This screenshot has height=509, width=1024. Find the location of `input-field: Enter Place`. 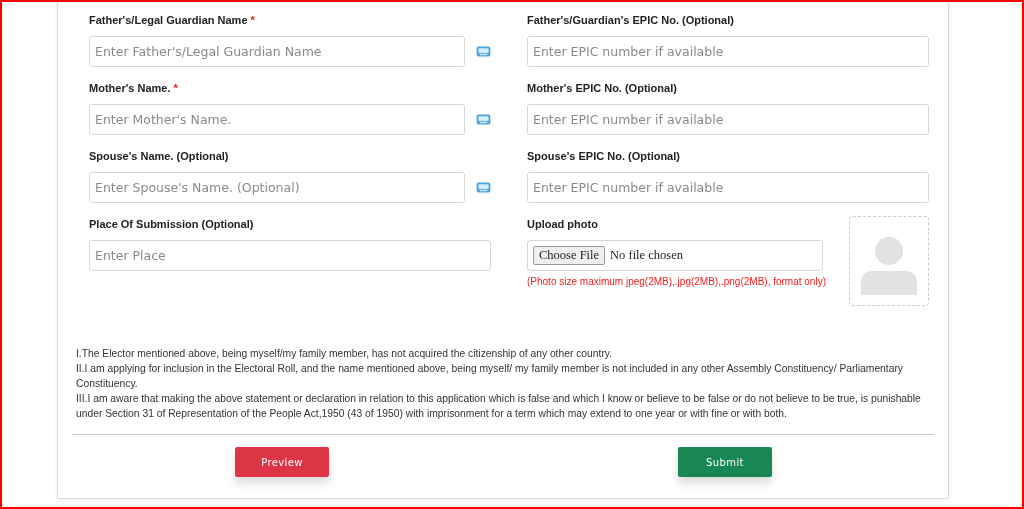

input-field: Enter Place is located at coordinates (290, 255).